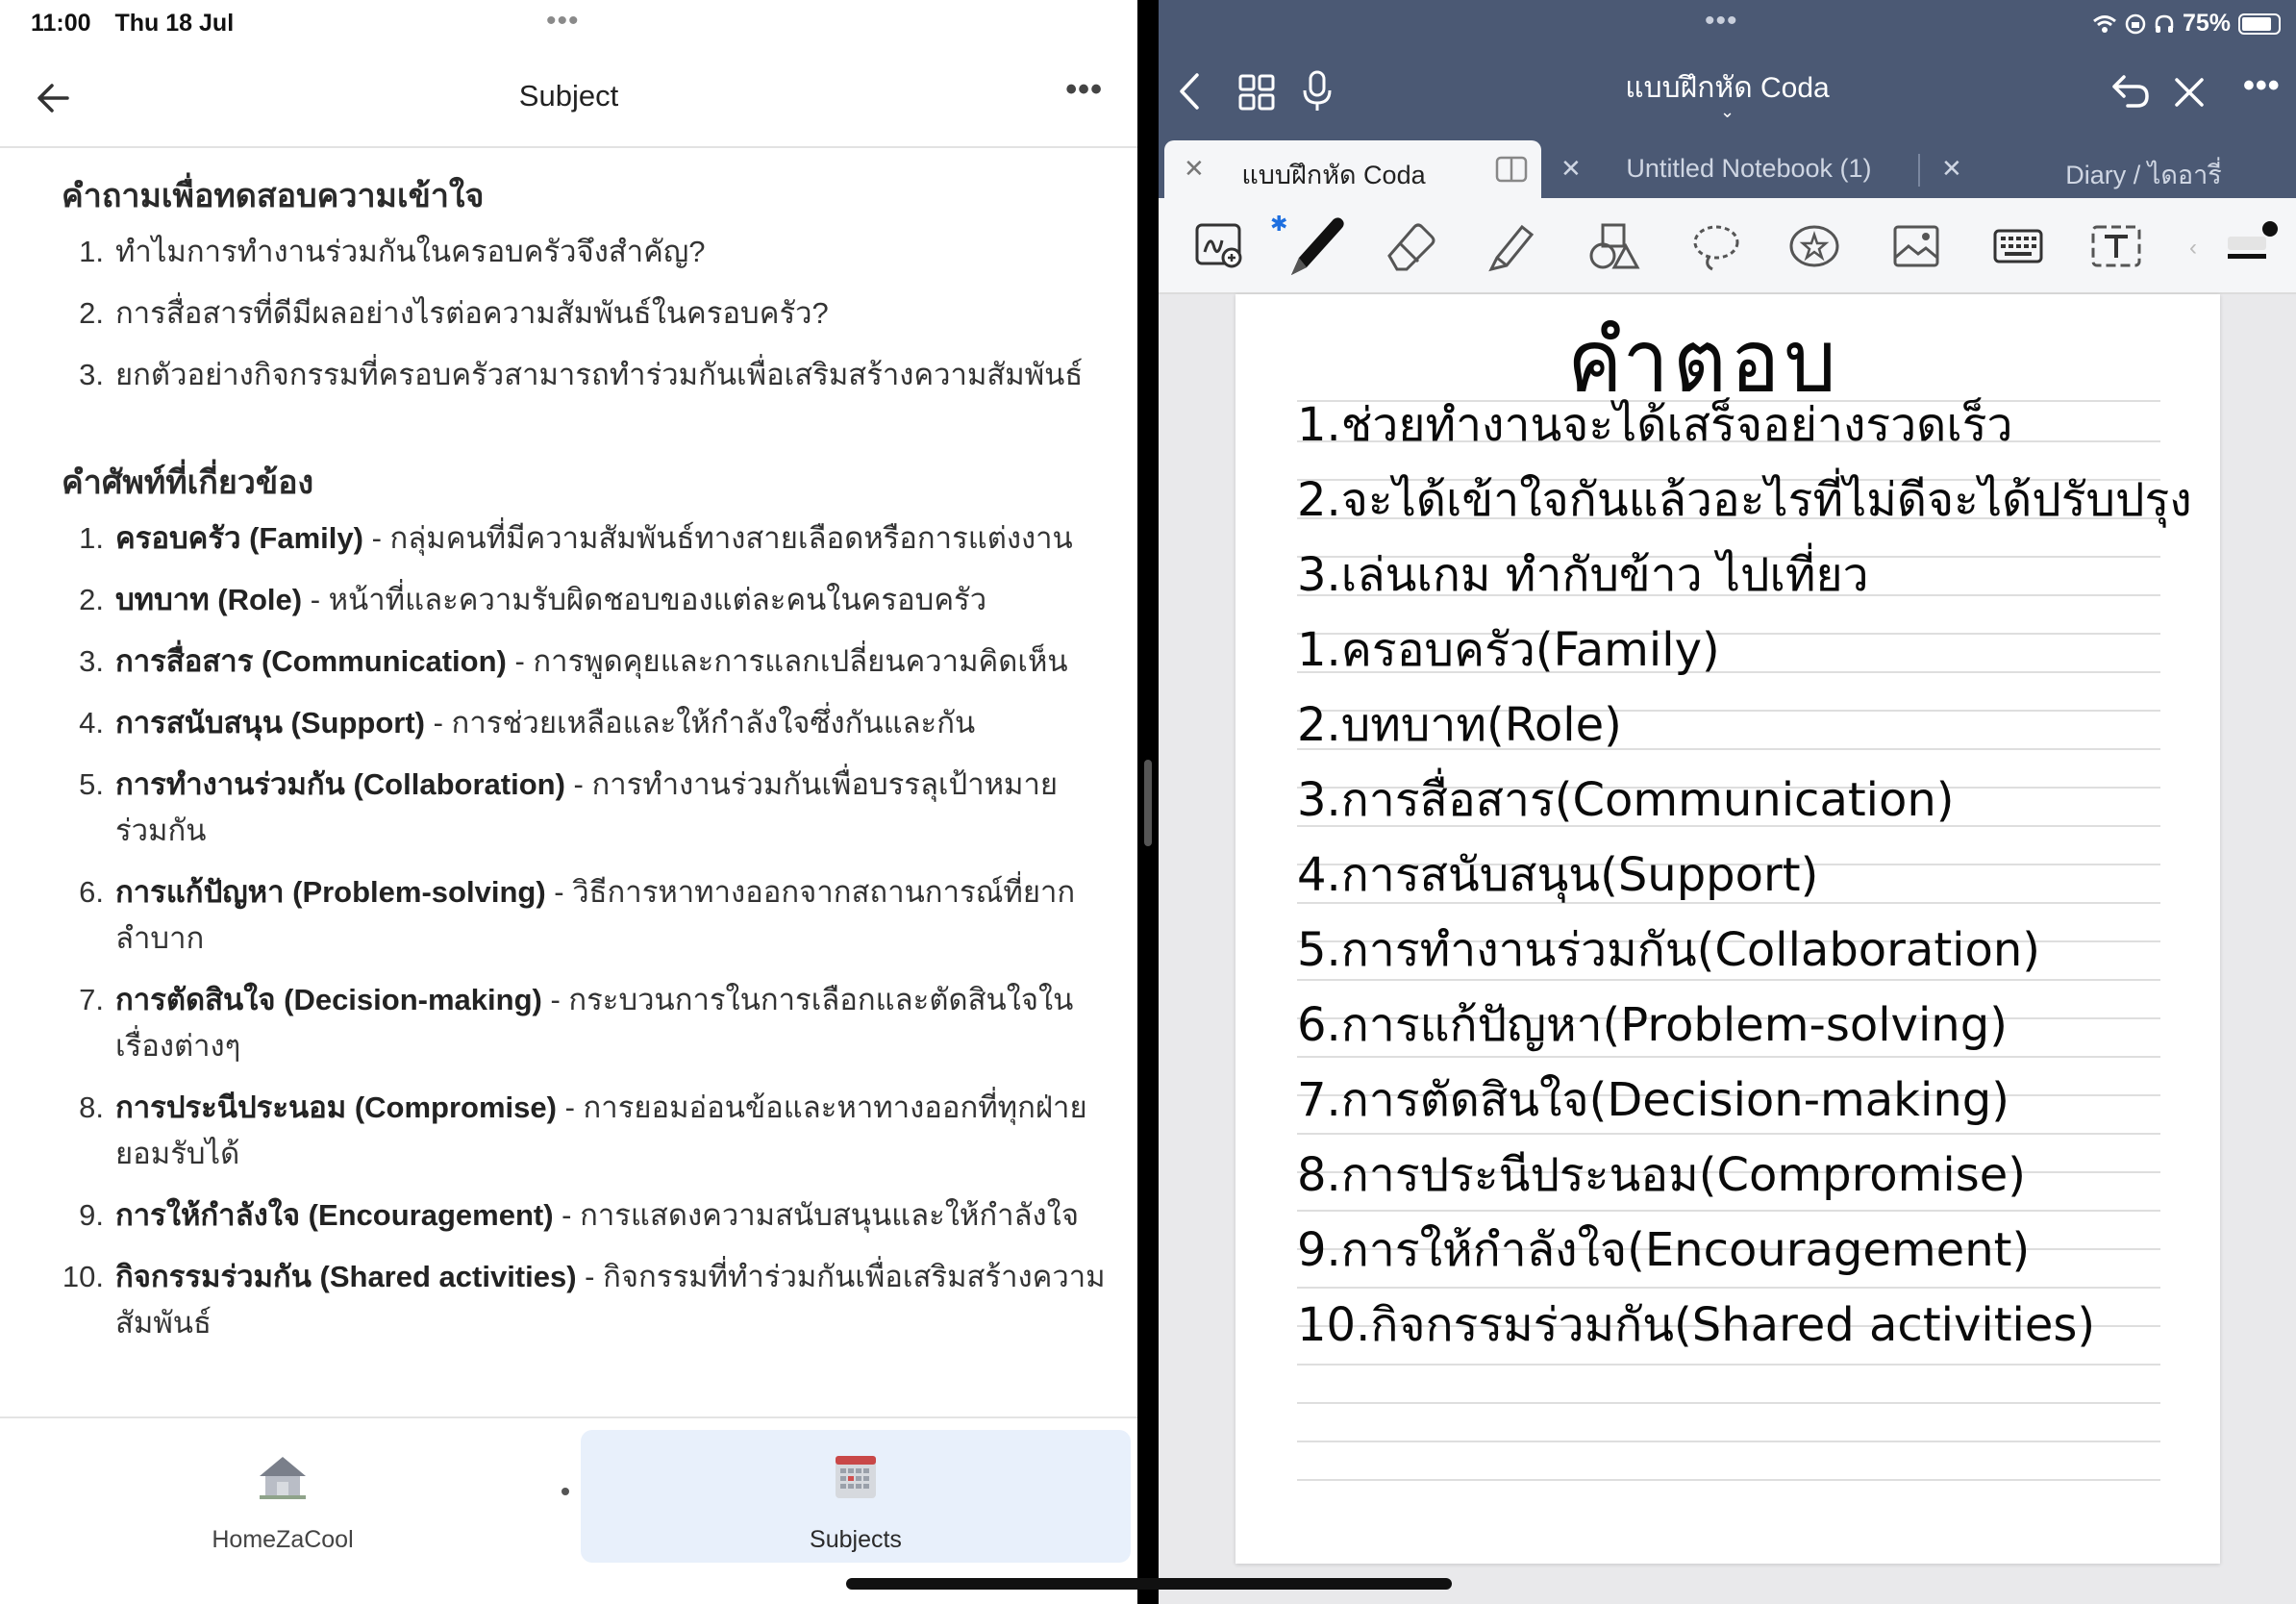 This screenshot has height=1604, width=2296. I want to click on left-header: Subject •••, so click(568, 102).